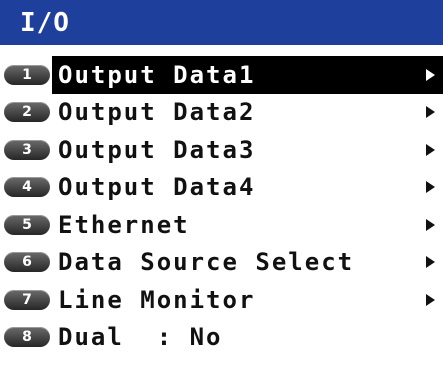 The height and width of the screenshot is (387, 443). Describe the element at coordinates (27, 299) in the screenshot. I see `number-key-7-icon: 7` at that location.